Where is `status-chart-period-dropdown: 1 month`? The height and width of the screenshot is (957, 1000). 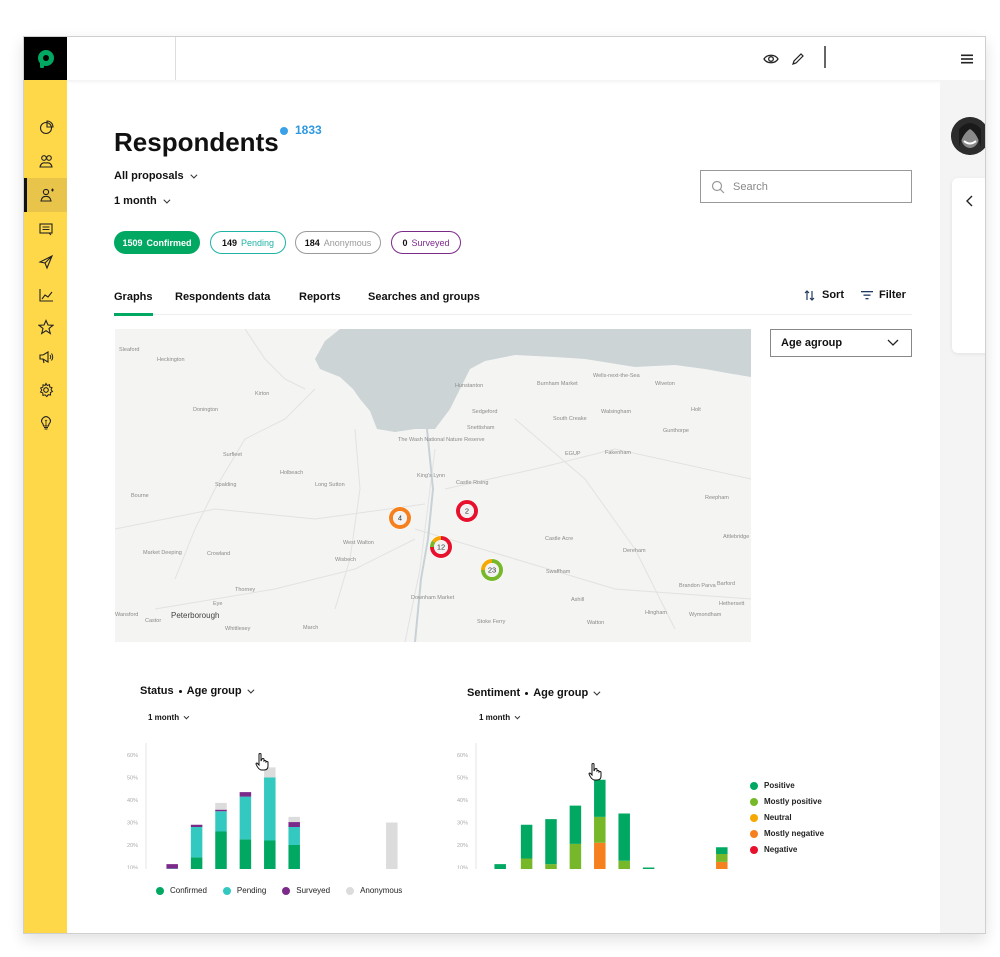
status-chart-period-dropdown: 1 month is located at coordinates (169, 717).